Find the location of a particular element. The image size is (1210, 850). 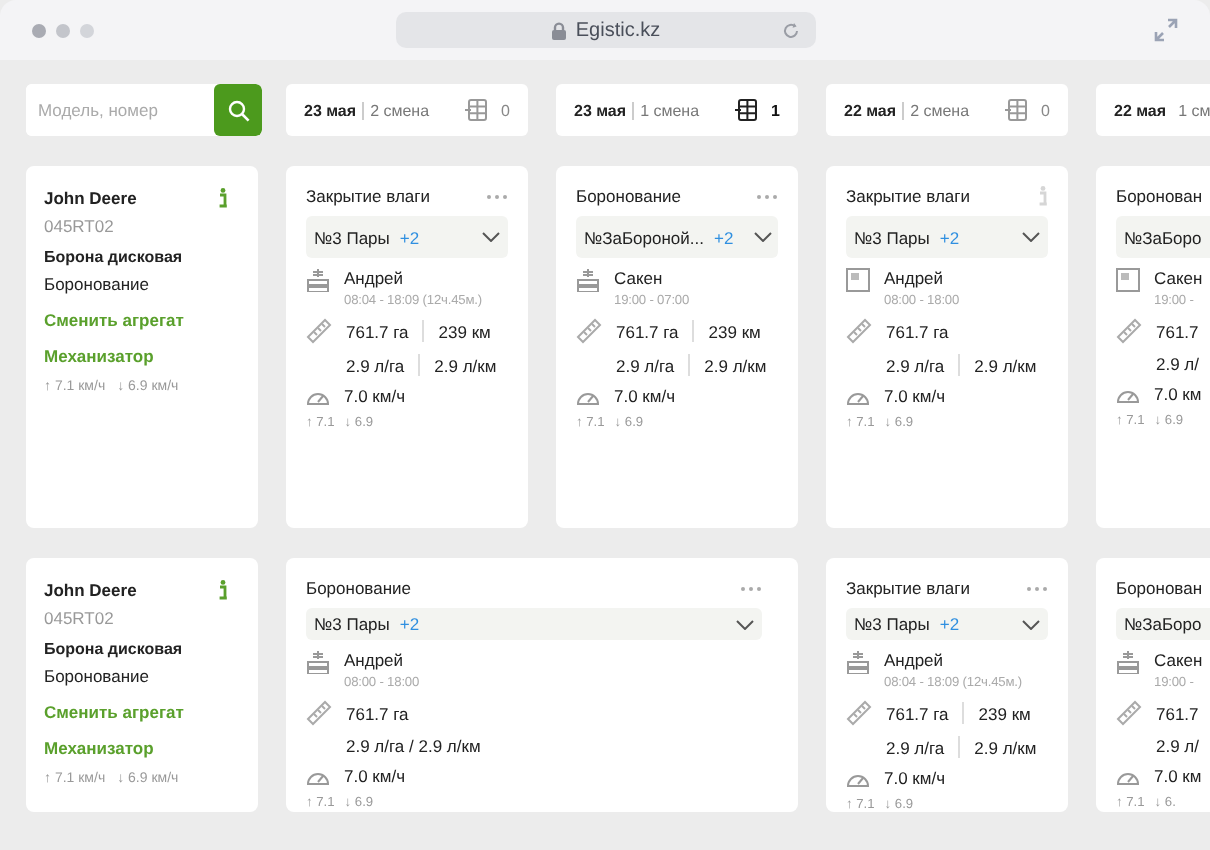

field-dropdown: №ЗаБороной... +2 is located at coordinates (677, 237).